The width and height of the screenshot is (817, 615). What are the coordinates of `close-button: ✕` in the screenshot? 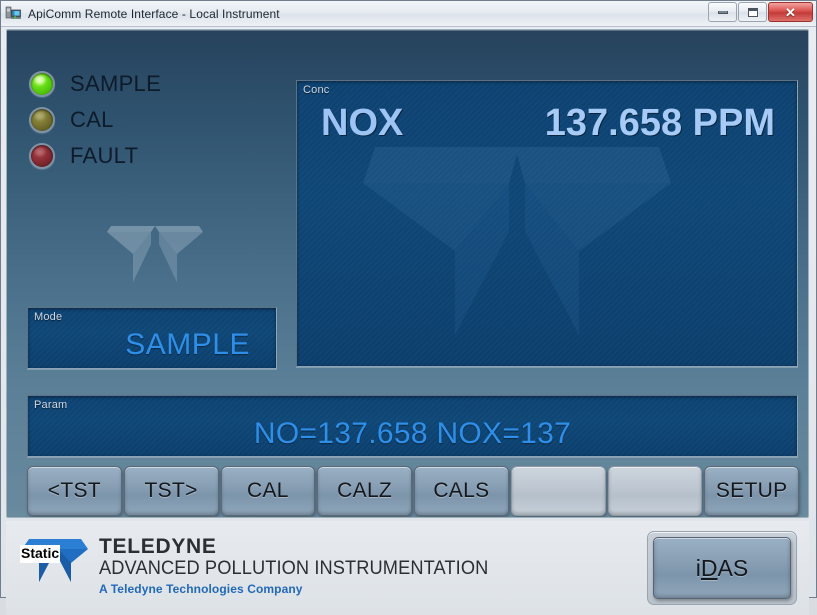 It's located at (790, 12).